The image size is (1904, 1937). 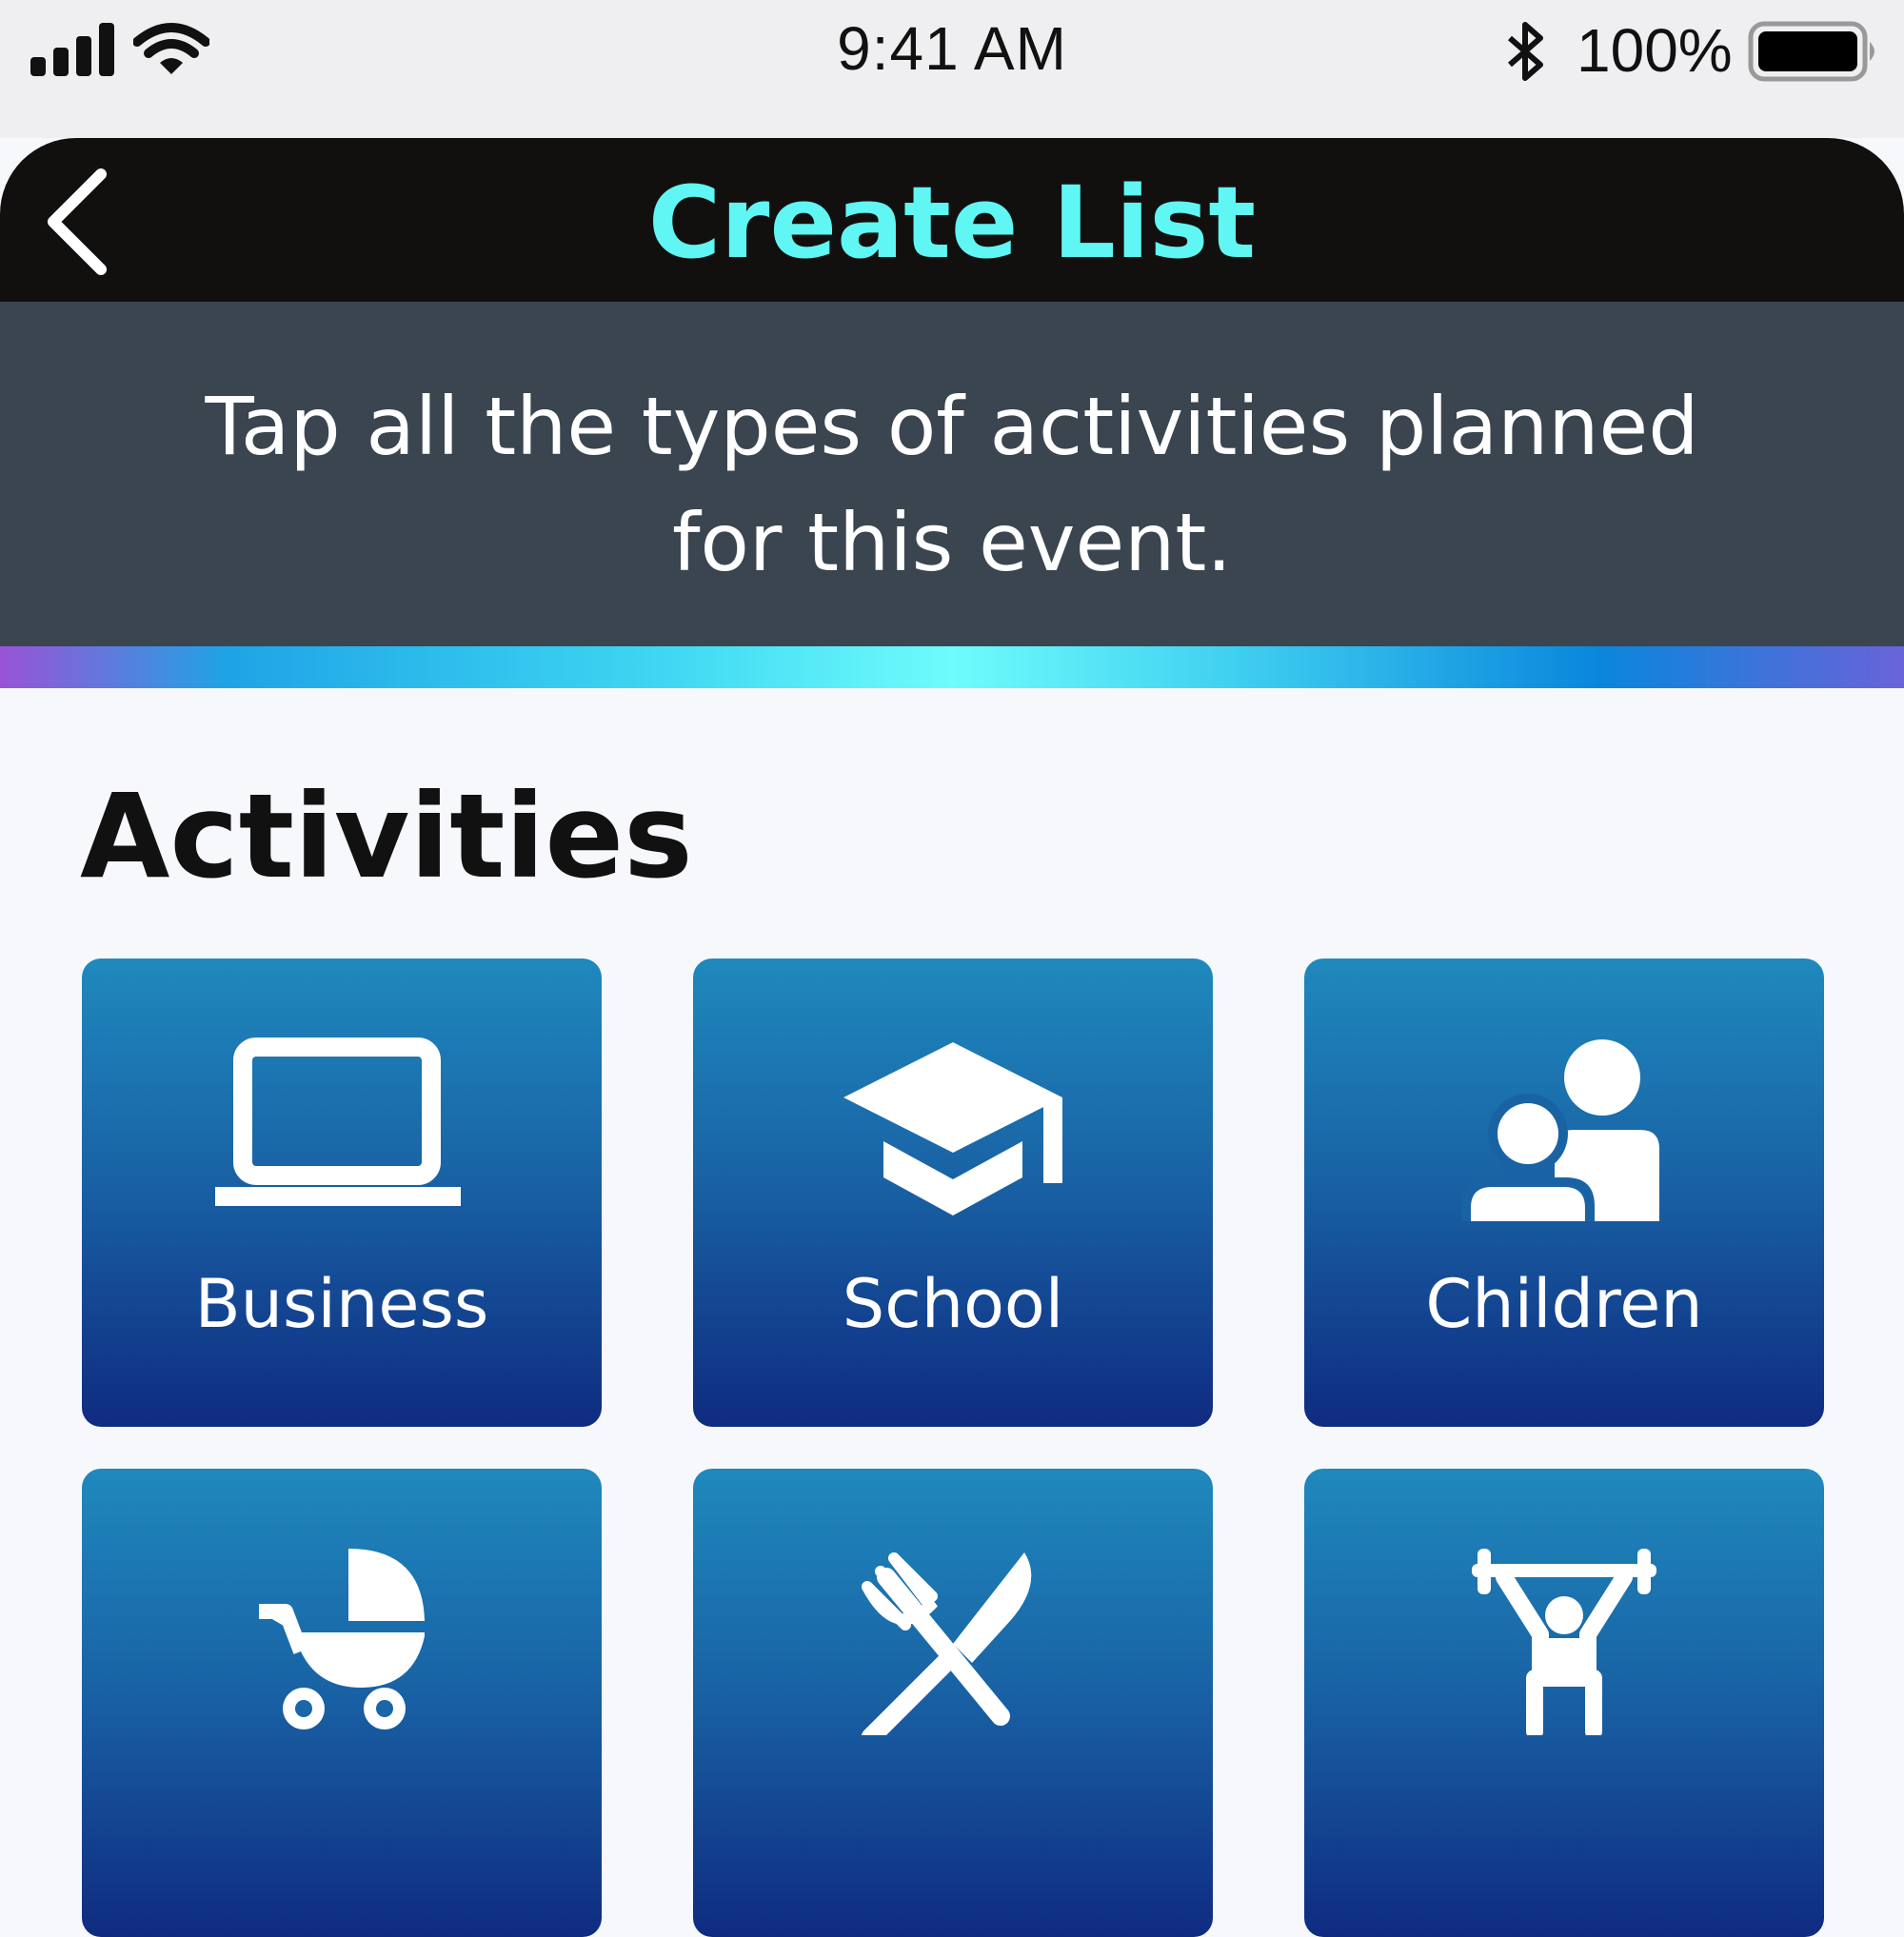 What do you see at coordinates (1525, 51) in the screenshot?
I see `bluetooth-icon` at bounding box center [1525, 51].